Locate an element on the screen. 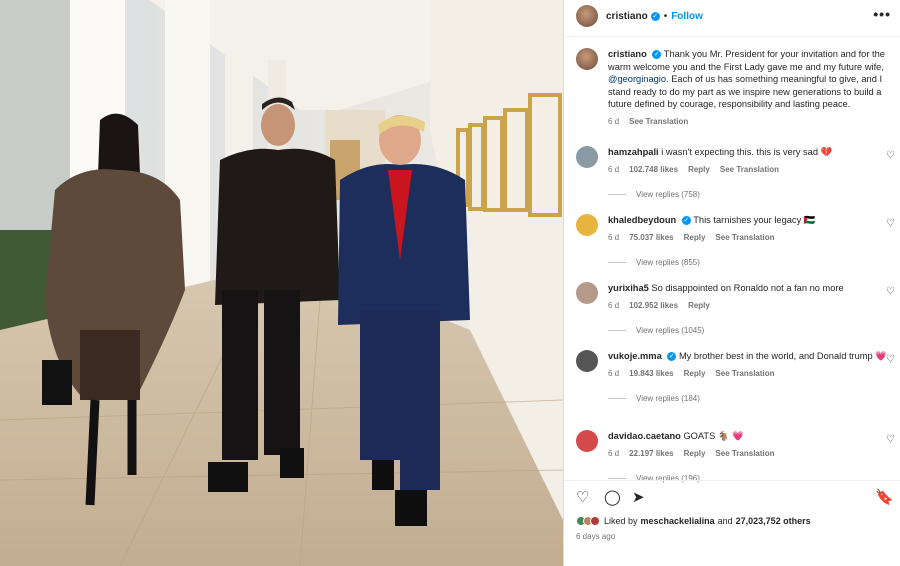  comment-icon: ◯ is located at coordinates (612, 497).